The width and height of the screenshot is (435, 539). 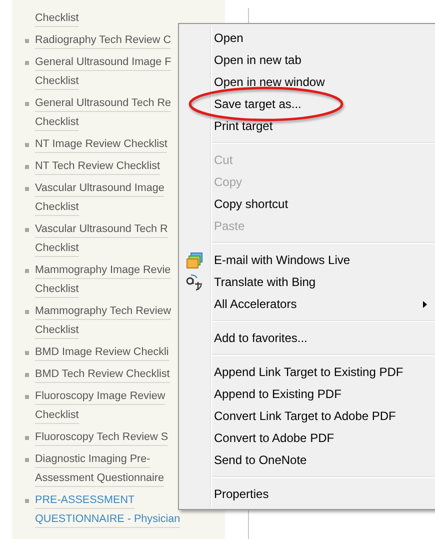 What do you see at coordinates (307, 126) in the screenshot?
I see `menu-item: Print target` at bounding box center [307, 126].